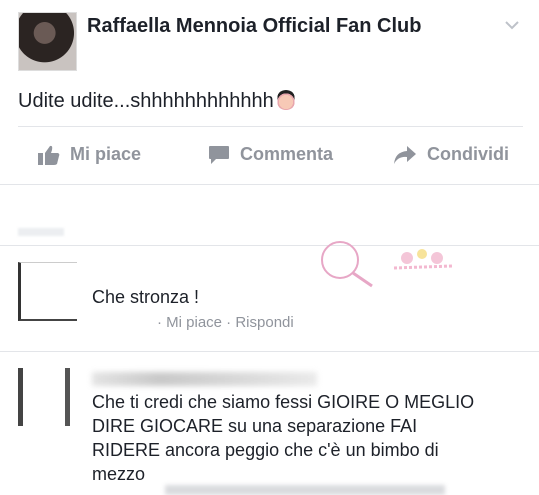  Describe the element at coordinates (305, 490) in the screenshot. I see `blurred-comment-actions` at that location.